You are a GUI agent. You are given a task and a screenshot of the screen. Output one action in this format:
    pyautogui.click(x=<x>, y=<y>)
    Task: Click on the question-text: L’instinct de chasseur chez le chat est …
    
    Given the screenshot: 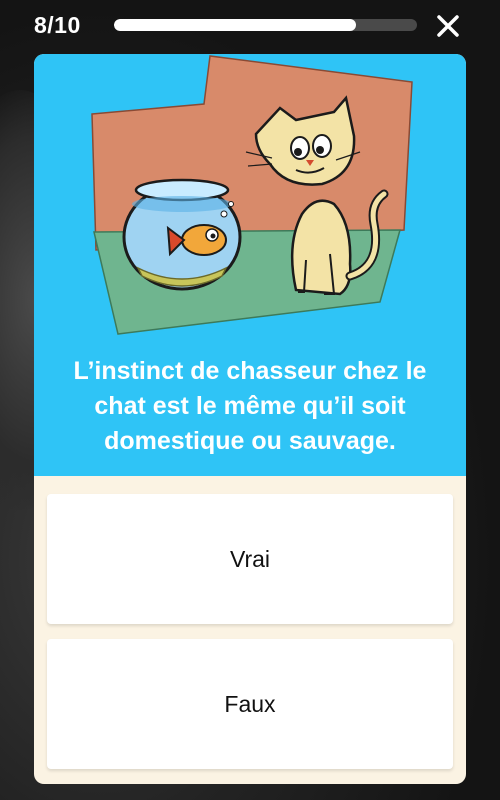 What is the action you would take?
    pyautogui.click(x=250, y=406)
    